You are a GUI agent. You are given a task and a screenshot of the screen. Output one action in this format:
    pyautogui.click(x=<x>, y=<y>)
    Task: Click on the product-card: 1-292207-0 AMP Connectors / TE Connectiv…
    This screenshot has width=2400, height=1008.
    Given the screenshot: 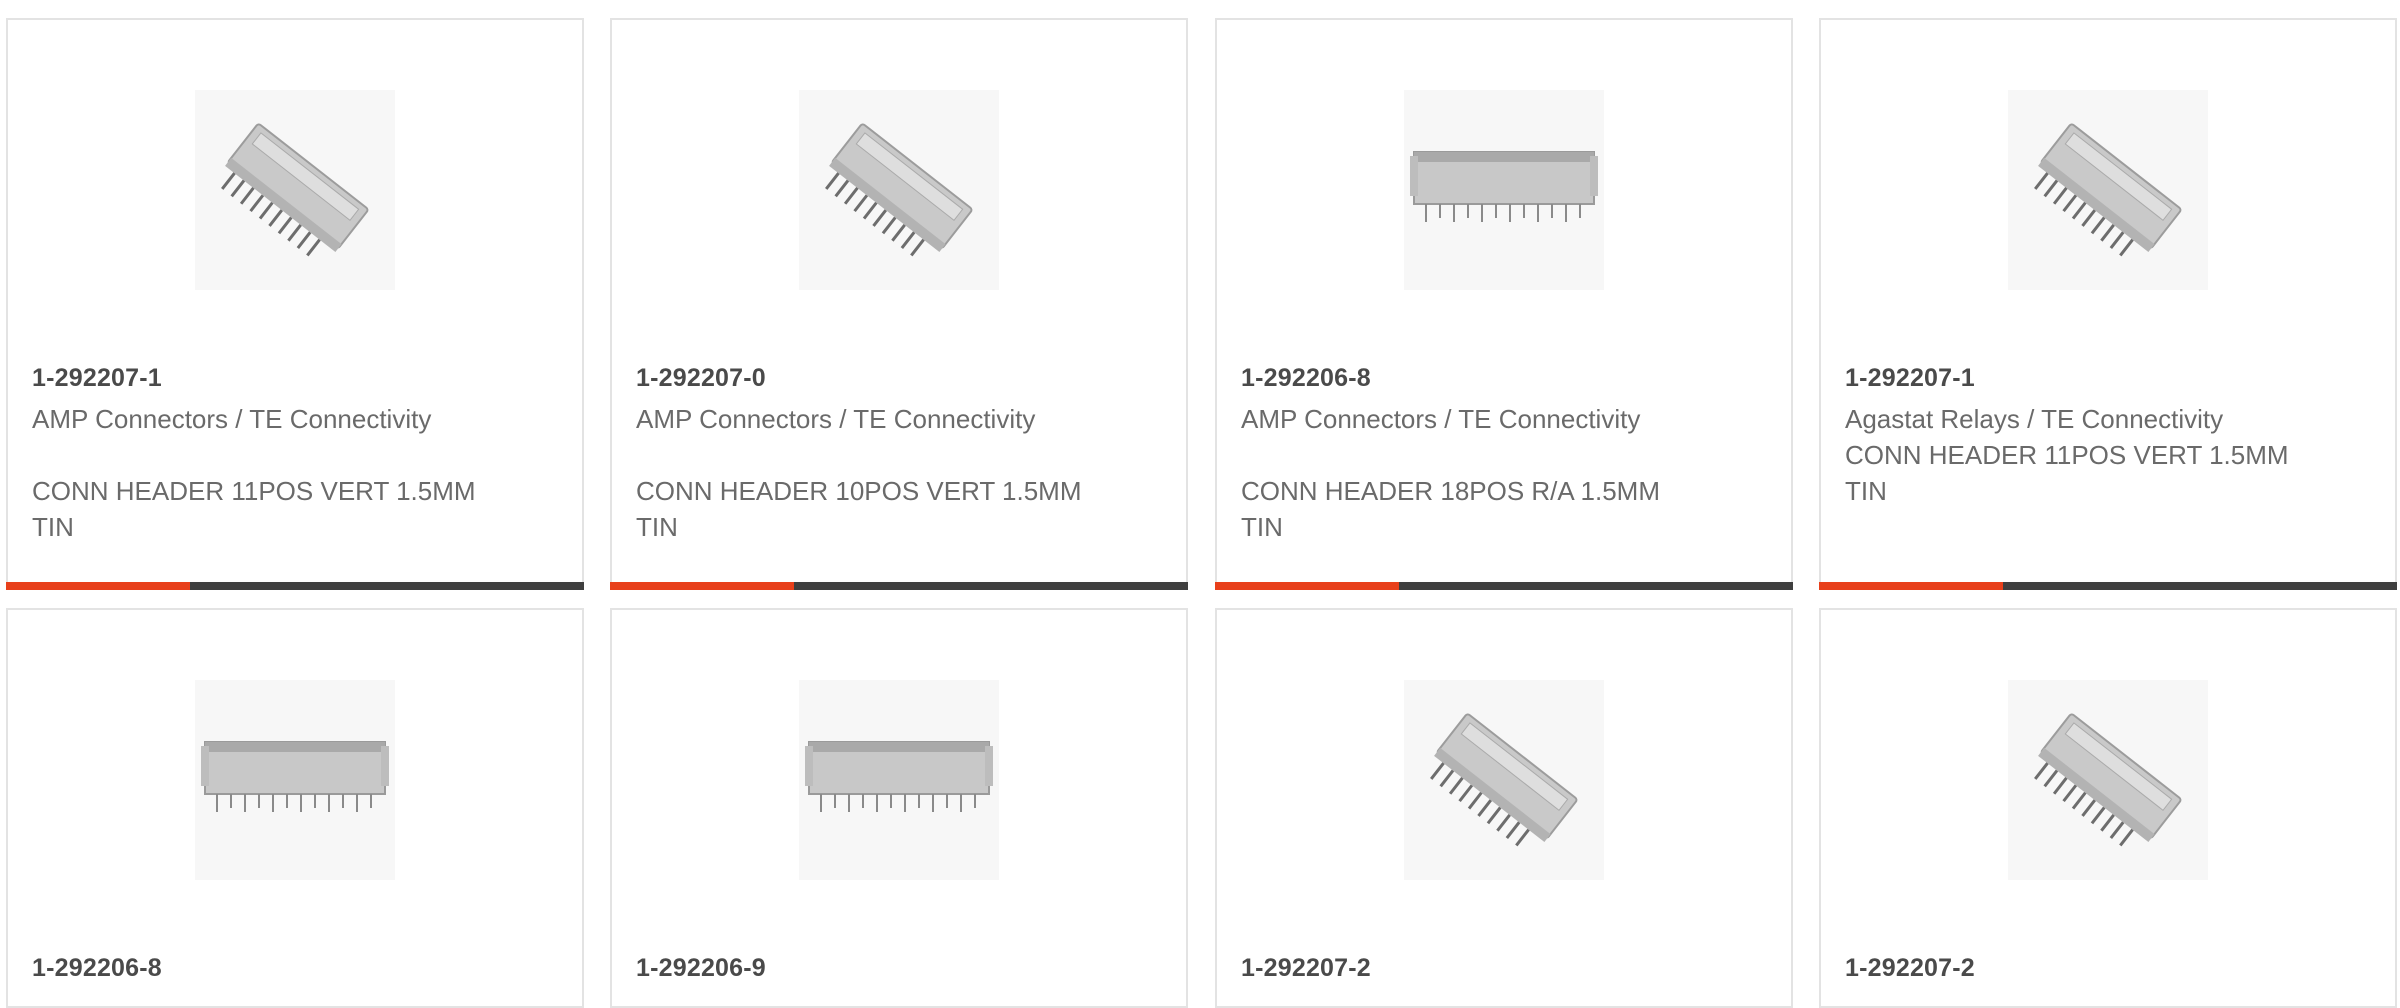 What is the action you would take?
    pyautogui.click(x=899, y=304)
    